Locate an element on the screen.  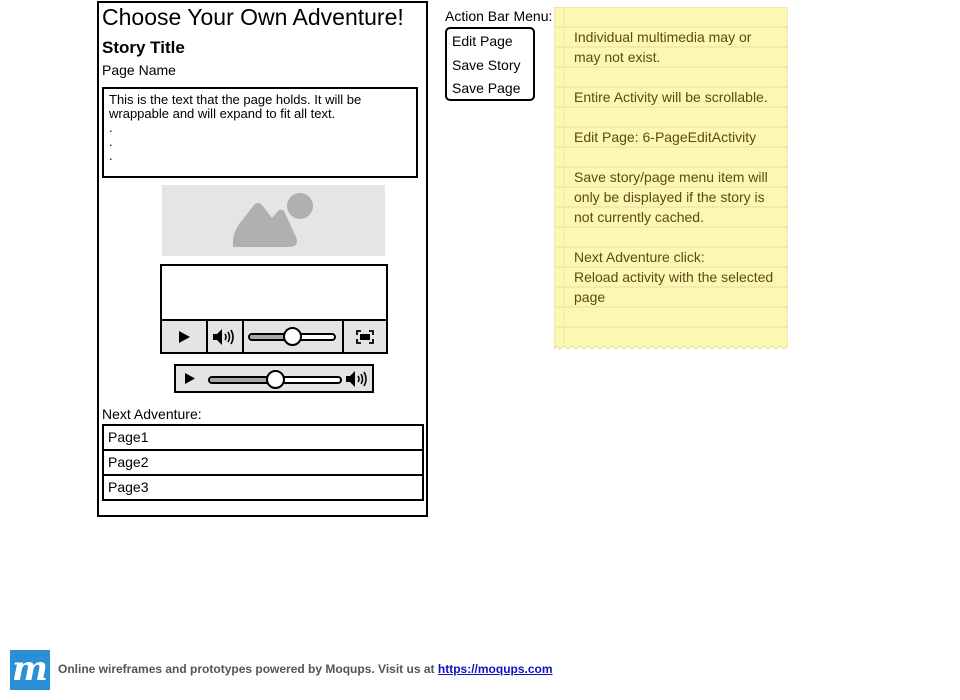
audio-seek-slider is located at coordinates (275, 379).